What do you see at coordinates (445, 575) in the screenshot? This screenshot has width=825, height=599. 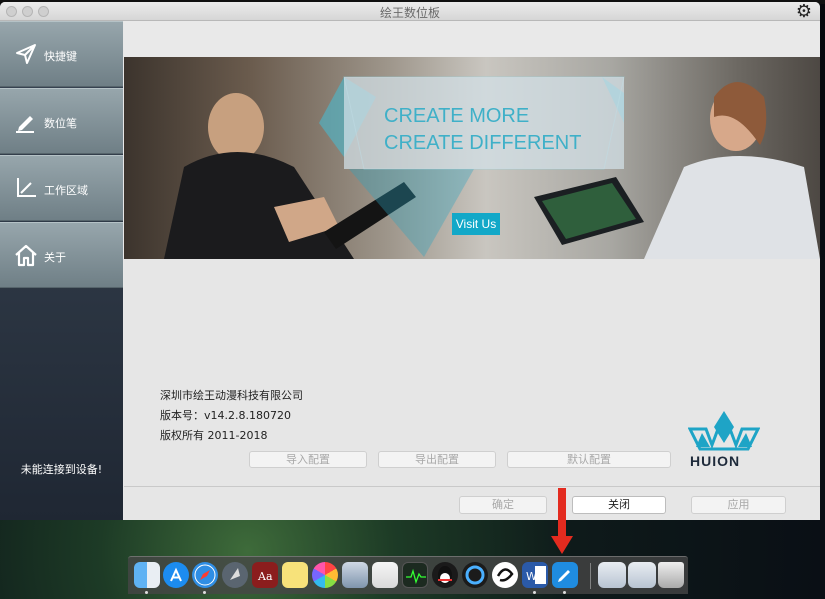 I see `qq-icon` at bounding box center [445, 575].